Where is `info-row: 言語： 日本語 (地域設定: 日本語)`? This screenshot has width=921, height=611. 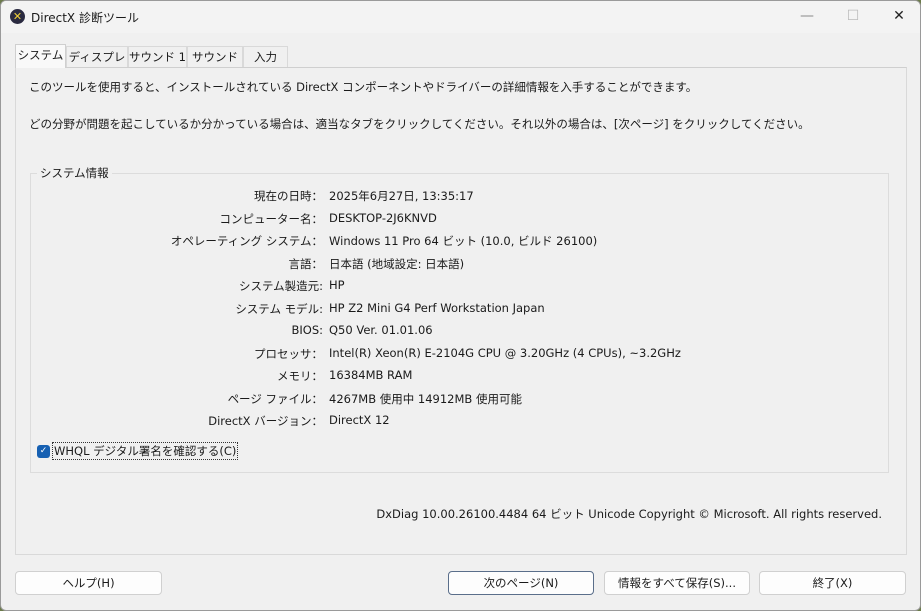 info-row: 言語： 日本語 (地域設定: 日本語) is located at coordinates (459, 265).